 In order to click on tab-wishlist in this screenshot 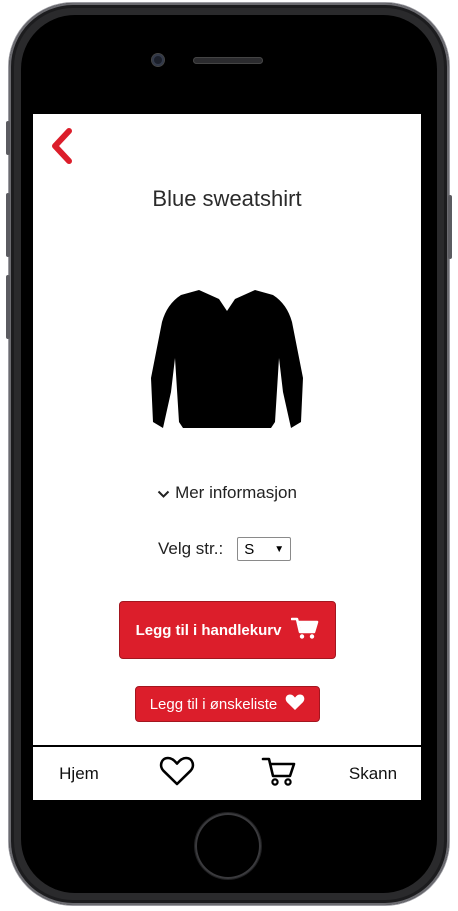, I will do `click(177, 773)`.